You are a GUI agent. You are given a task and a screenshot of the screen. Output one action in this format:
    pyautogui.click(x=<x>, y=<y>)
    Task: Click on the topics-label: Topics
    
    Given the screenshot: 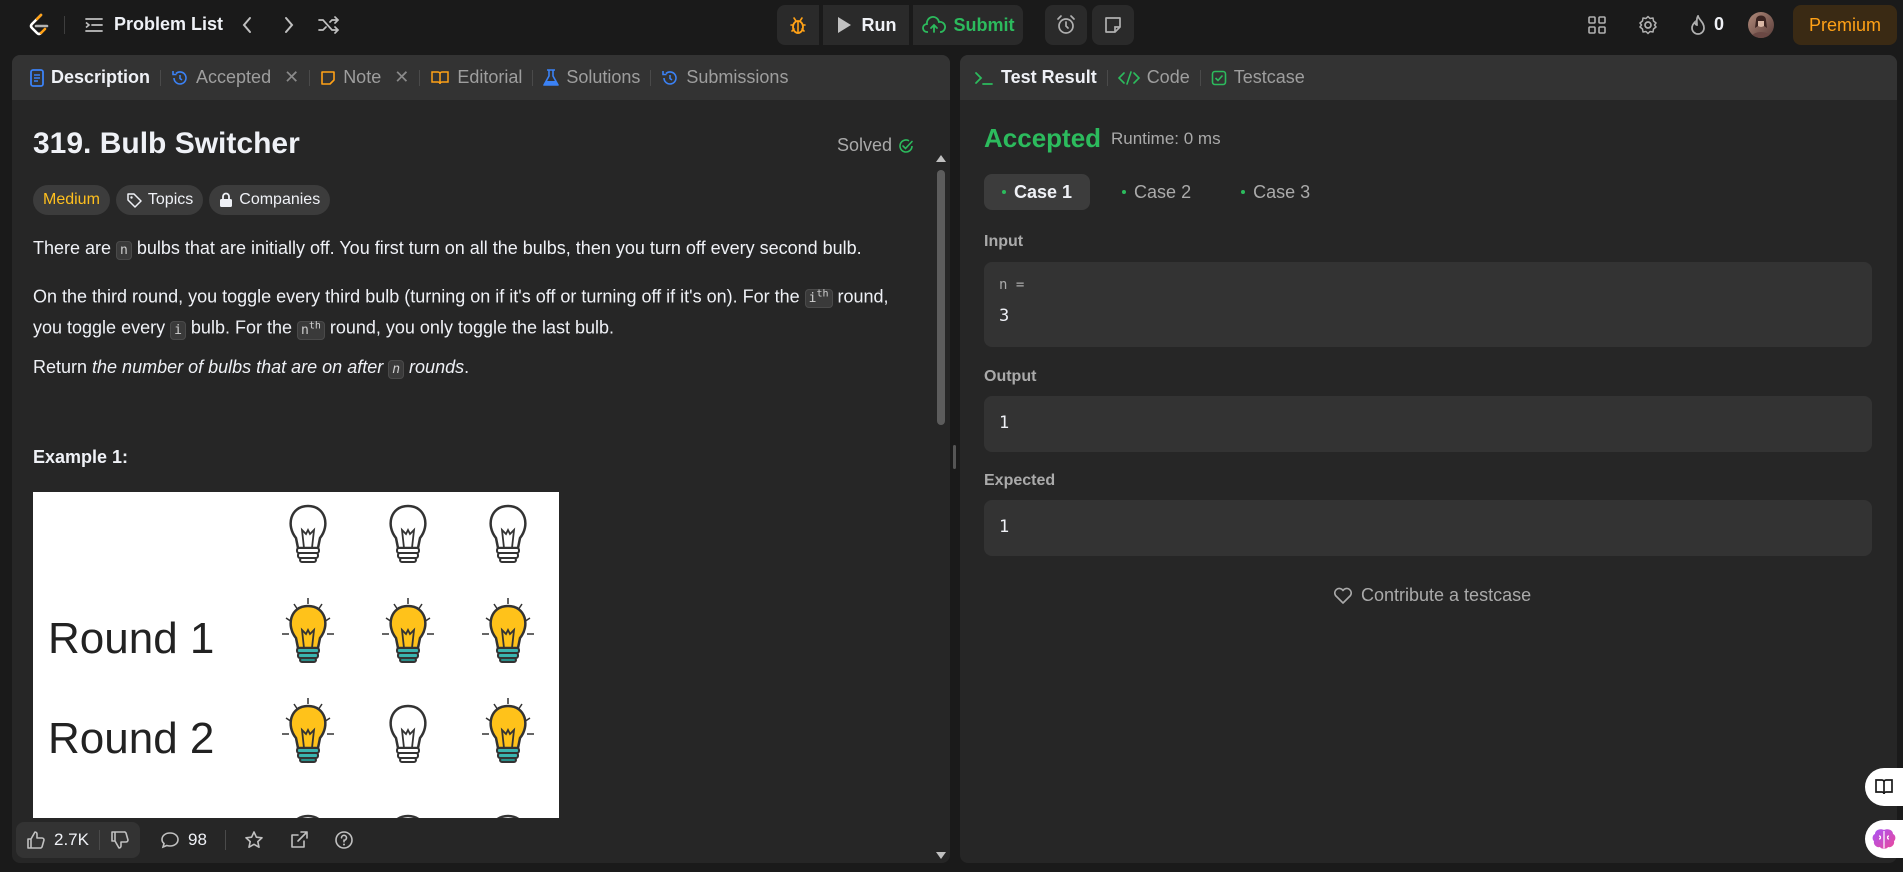 What is the action you would take?
    pyautogui.click(x=170, y=199)
    